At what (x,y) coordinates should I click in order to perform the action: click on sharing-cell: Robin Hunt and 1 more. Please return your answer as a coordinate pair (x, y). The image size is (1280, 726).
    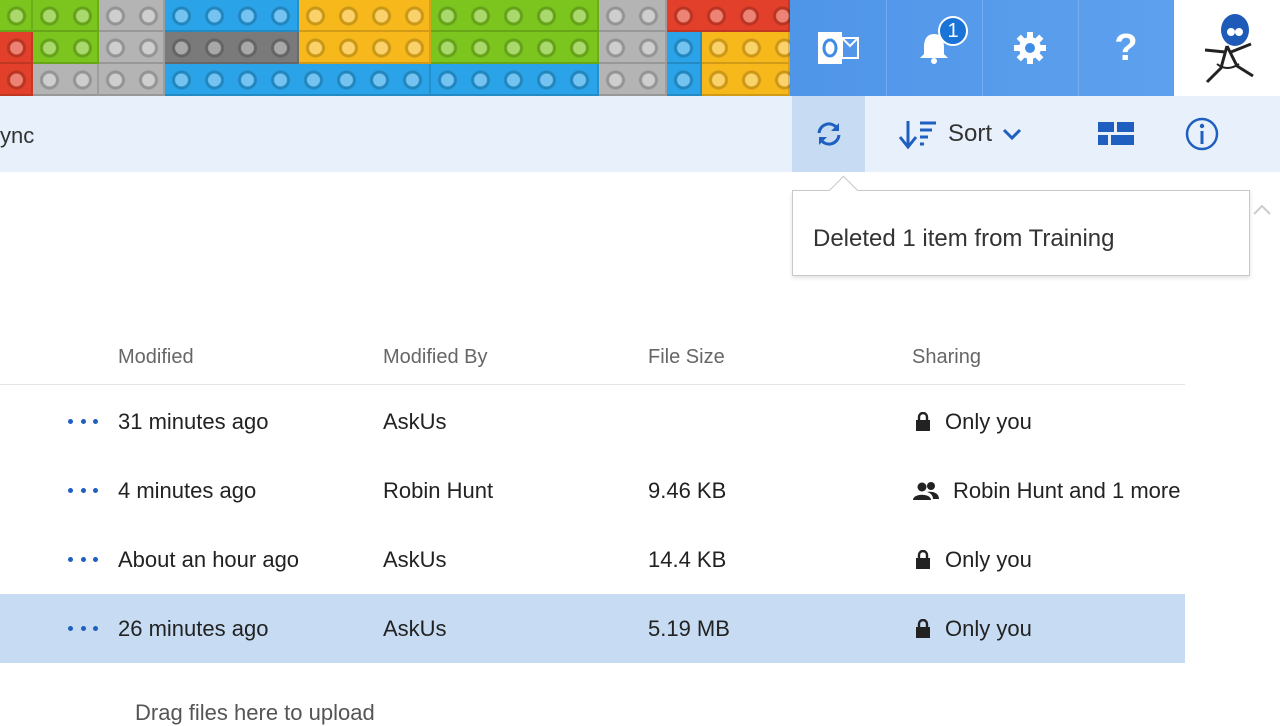
    Looking at the image, I should click on (1046, 490).